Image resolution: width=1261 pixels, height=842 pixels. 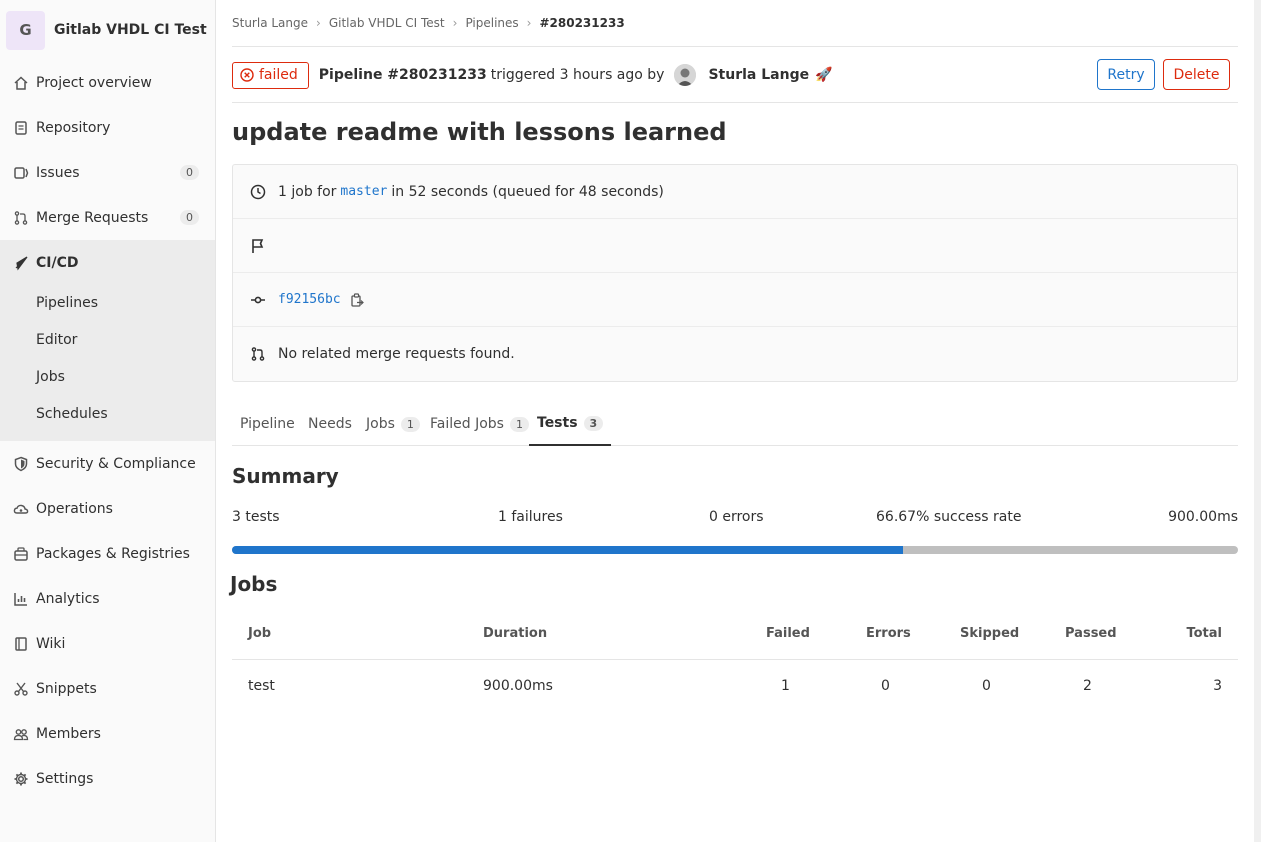 I want to click on sidebar-item-settings: Settings, so click(x=107, y=778).